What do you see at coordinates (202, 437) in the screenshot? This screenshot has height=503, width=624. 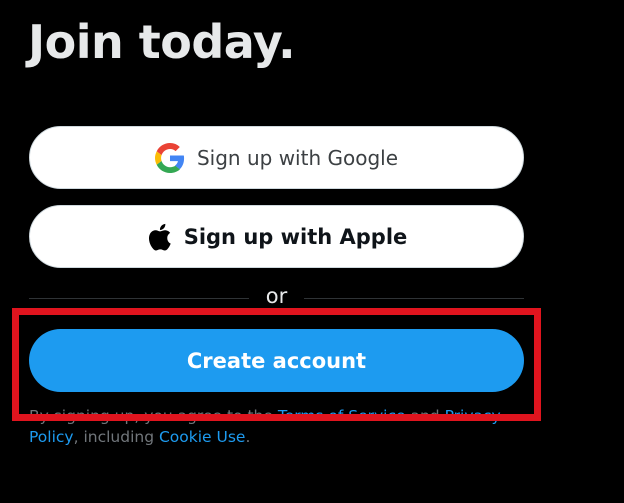 I see `cookie-use-link: Cookie Use` at bounding box center [202, 437].